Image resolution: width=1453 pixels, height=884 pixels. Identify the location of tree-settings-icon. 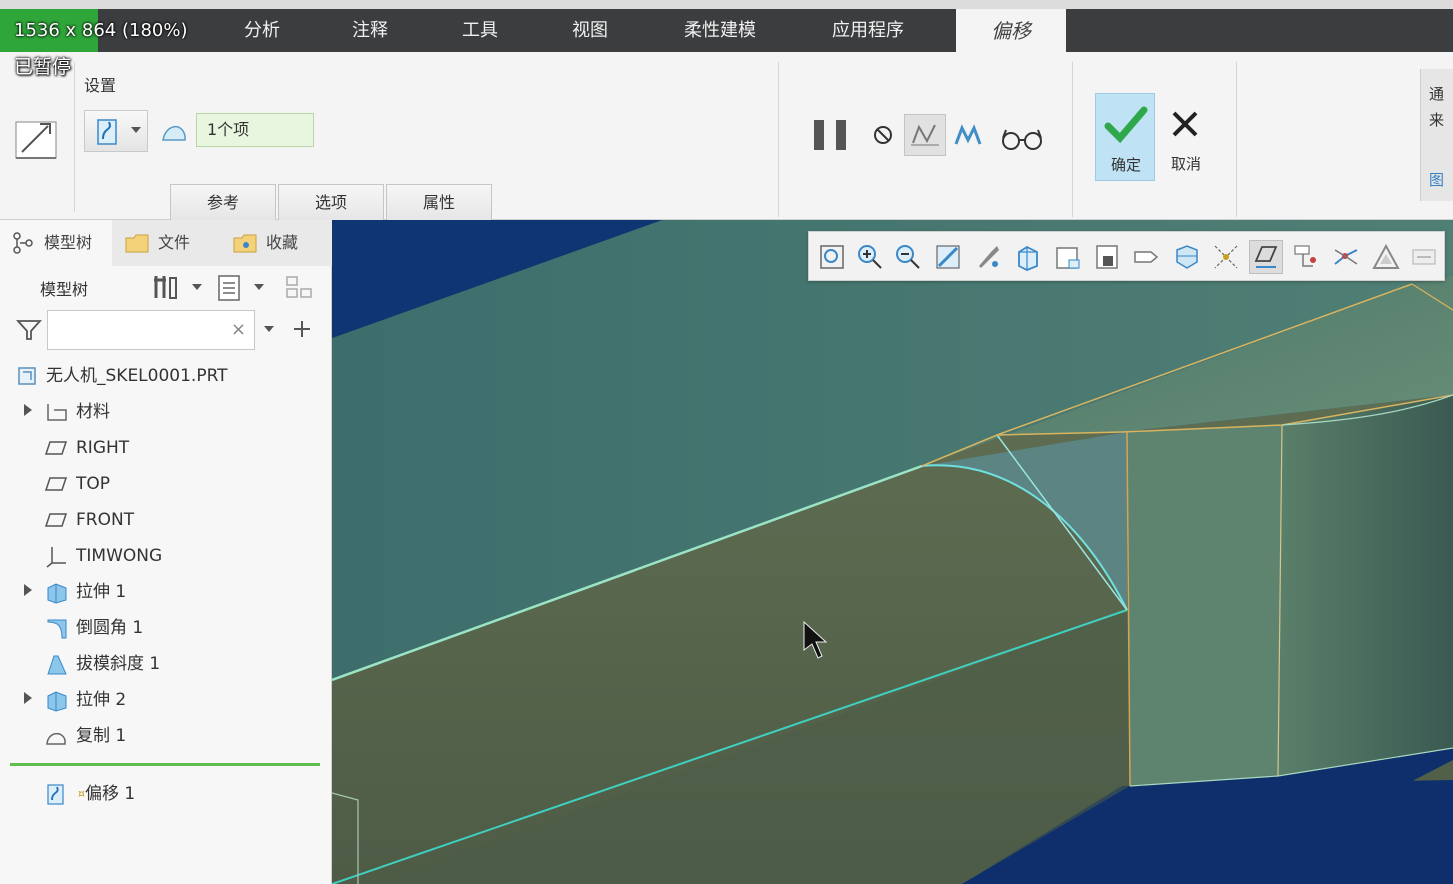
(165, 287).